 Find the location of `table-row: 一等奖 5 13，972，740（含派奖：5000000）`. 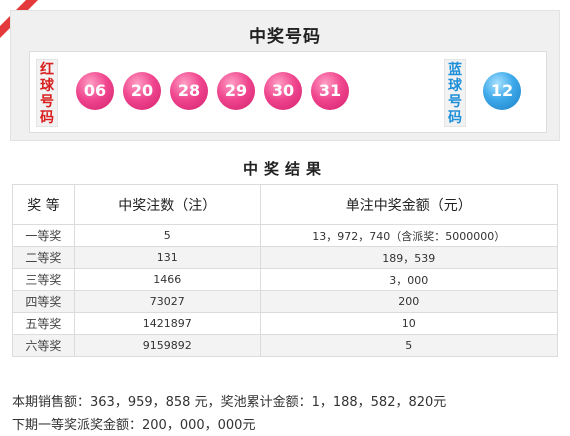

table-row: 一等奖 5 13，972，740（含派奖：5000000） is located at coordinates (285, 235).